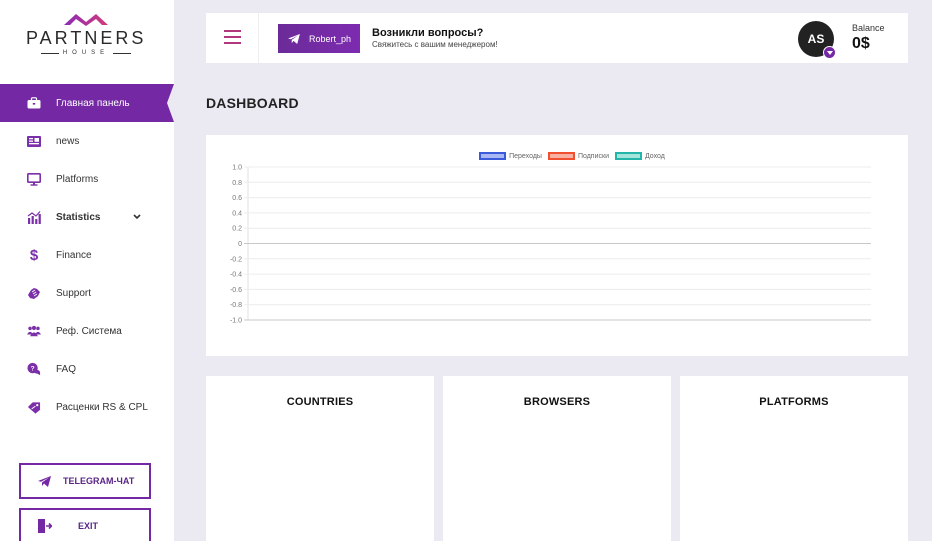  I want to click on logo-brand: PARTNERS, so click(86, 38).